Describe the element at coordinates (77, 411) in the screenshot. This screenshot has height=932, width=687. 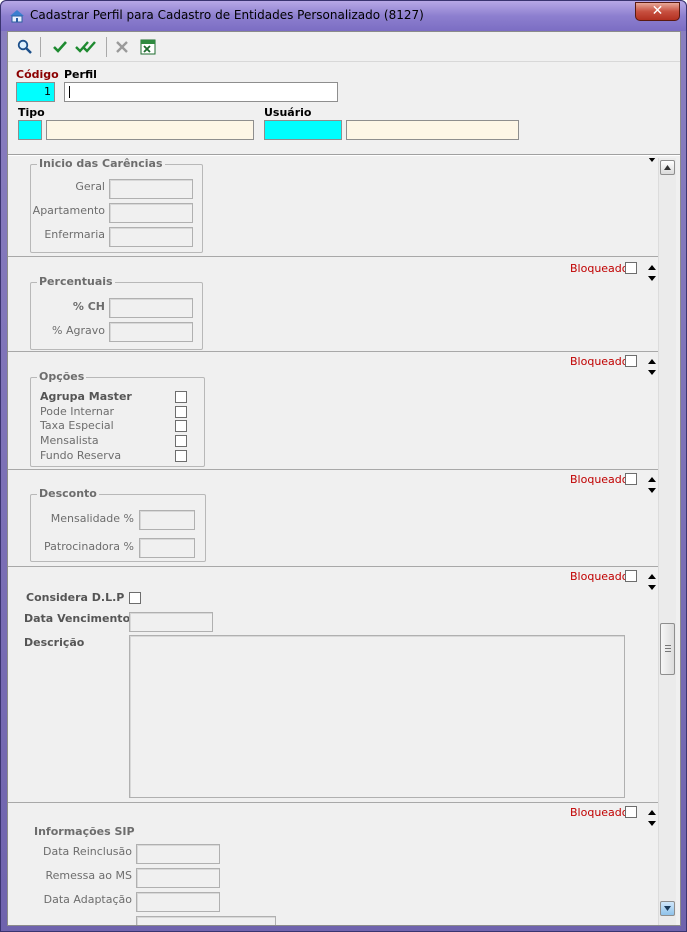
I see `pode-internar-label: Pode Internar` at that location.